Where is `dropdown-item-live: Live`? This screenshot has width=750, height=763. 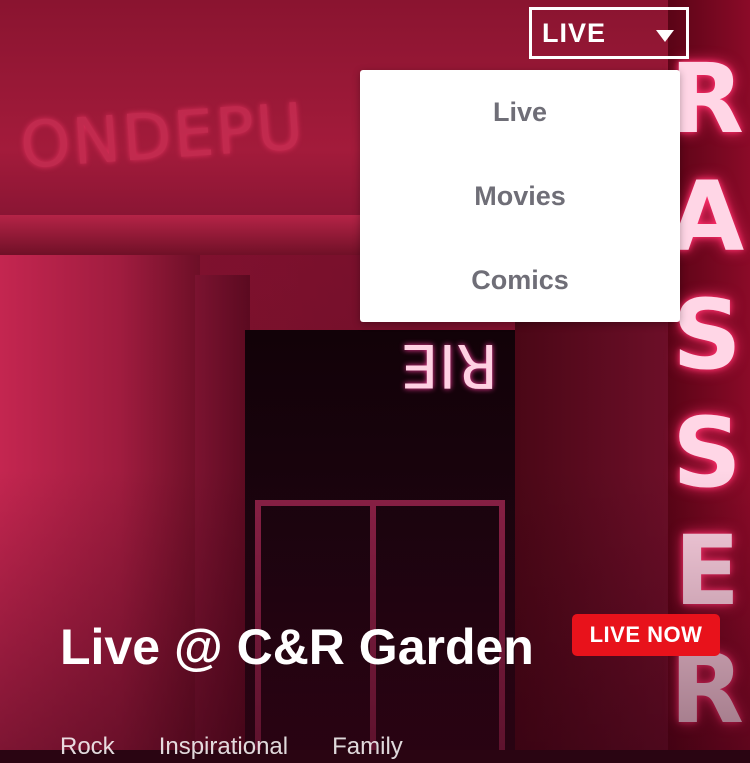
dropdown-item-live: Live is located at coordinates (520, 112).